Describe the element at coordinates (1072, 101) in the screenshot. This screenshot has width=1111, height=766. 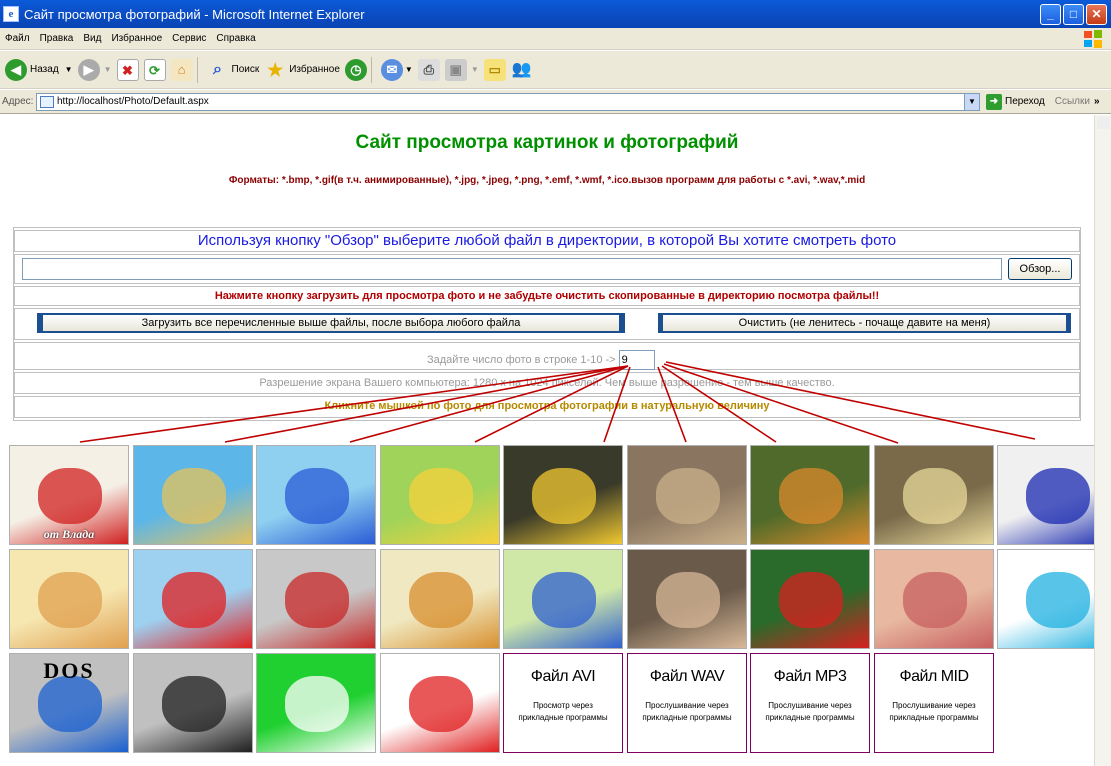
I see `links-label: Ссылки` at that location.